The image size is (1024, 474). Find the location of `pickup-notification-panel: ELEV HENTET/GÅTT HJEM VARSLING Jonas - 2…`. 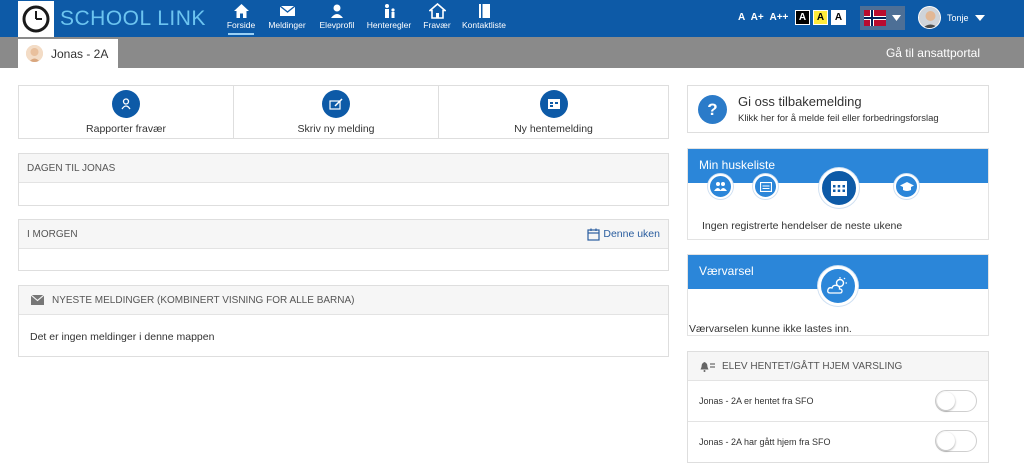

pickup-notification-panel: ELEV HENTET/GÅTT HJEM VARSLING Jonas - 2… is located at coordinates (838, 407).